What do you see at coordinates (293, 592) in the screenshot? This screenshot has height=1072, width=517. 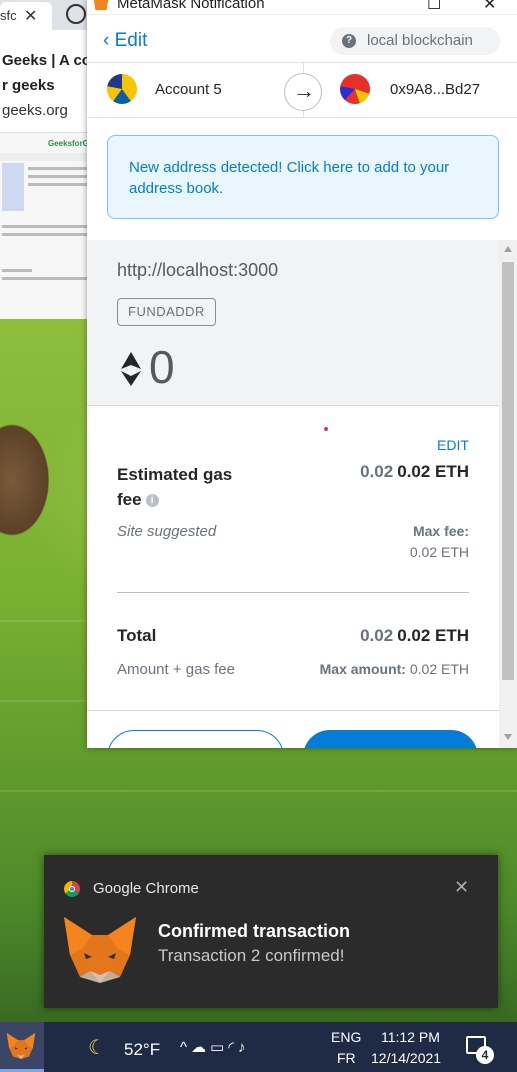 I see `divider` at bounding box center [293, 592].